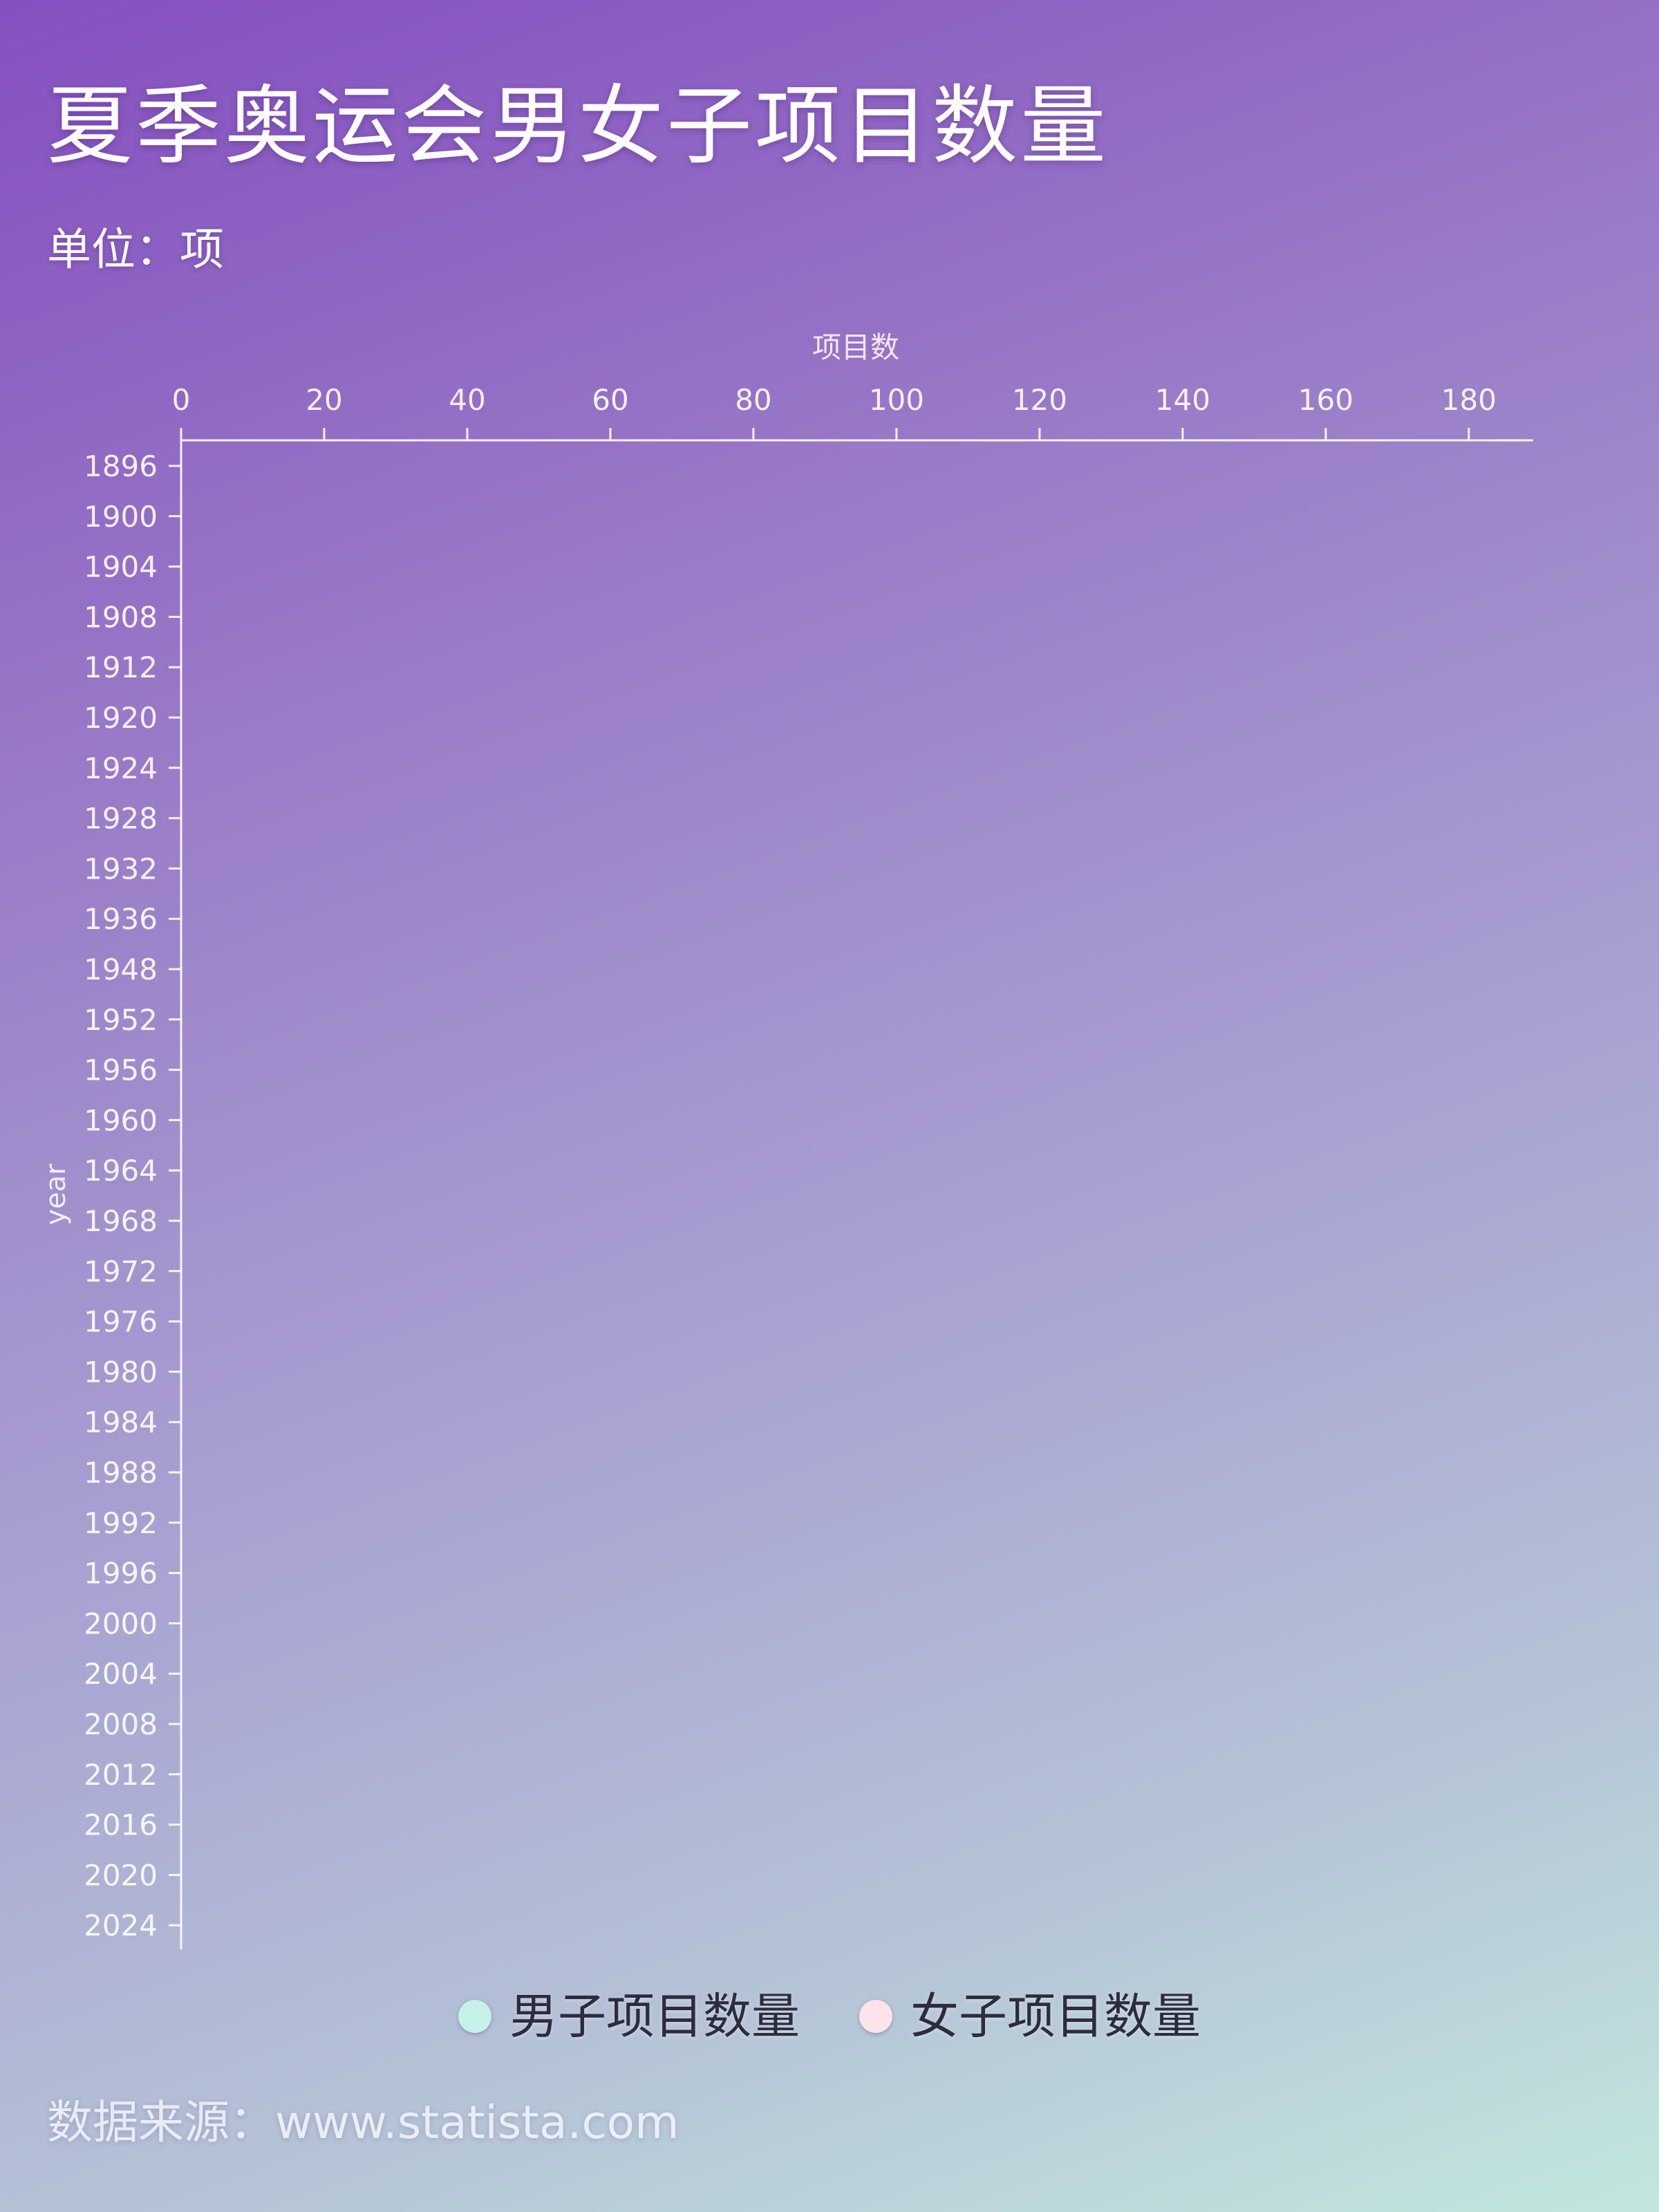  Describe the element at coordinates (121, 819) in the screenshot. I see `y-tick-label: 1928` at that location.